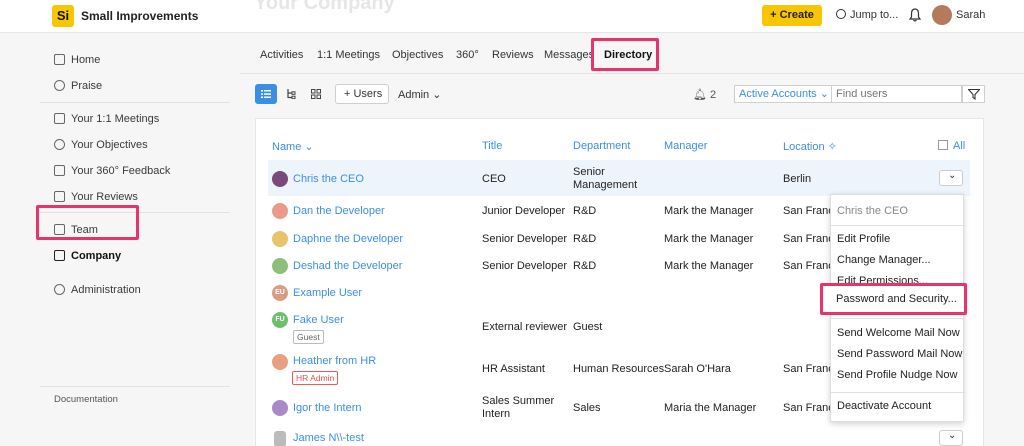 The width and height of the screenshot is (1024, 446). What do you see at coordinates (569, 55) in the screenshot?
I see `tab-messages: Messages` at bounding box center [569, 55].